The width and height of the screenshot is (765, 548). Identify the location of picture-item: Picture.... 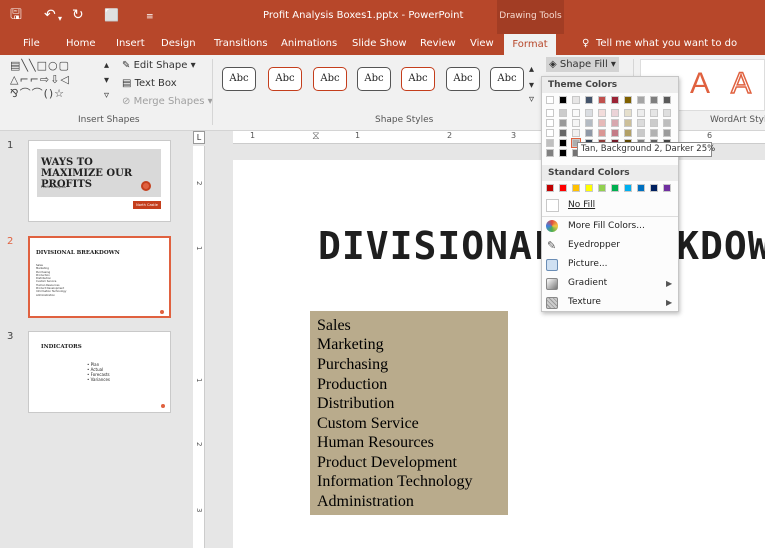
(611, 264).